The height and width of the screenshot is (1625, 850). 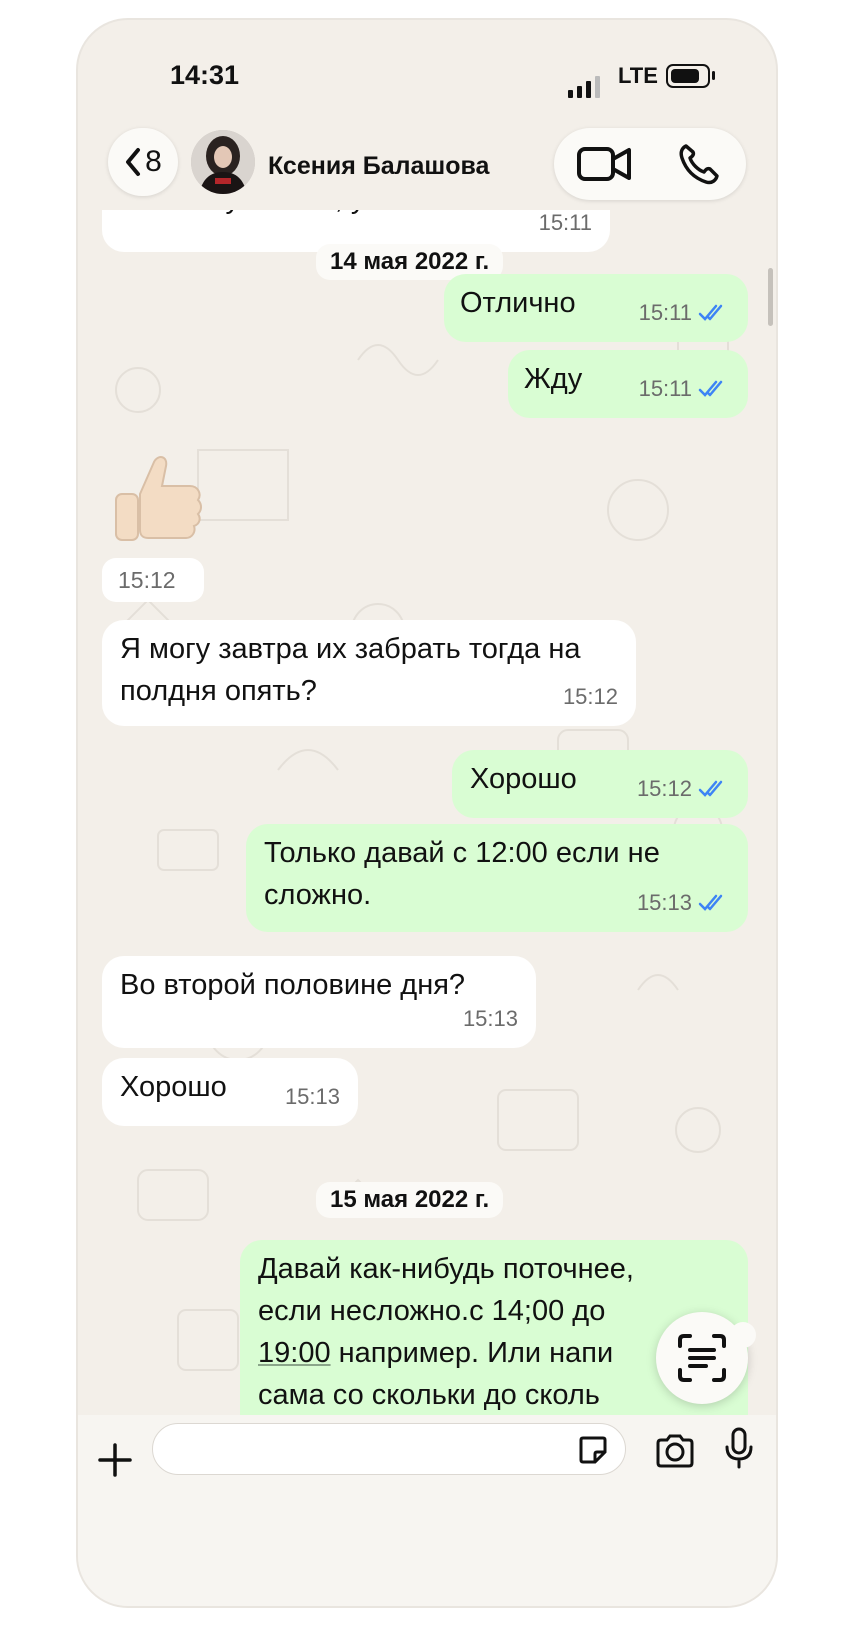 I want to click on fab-badge, so click(x=743, y=1335).